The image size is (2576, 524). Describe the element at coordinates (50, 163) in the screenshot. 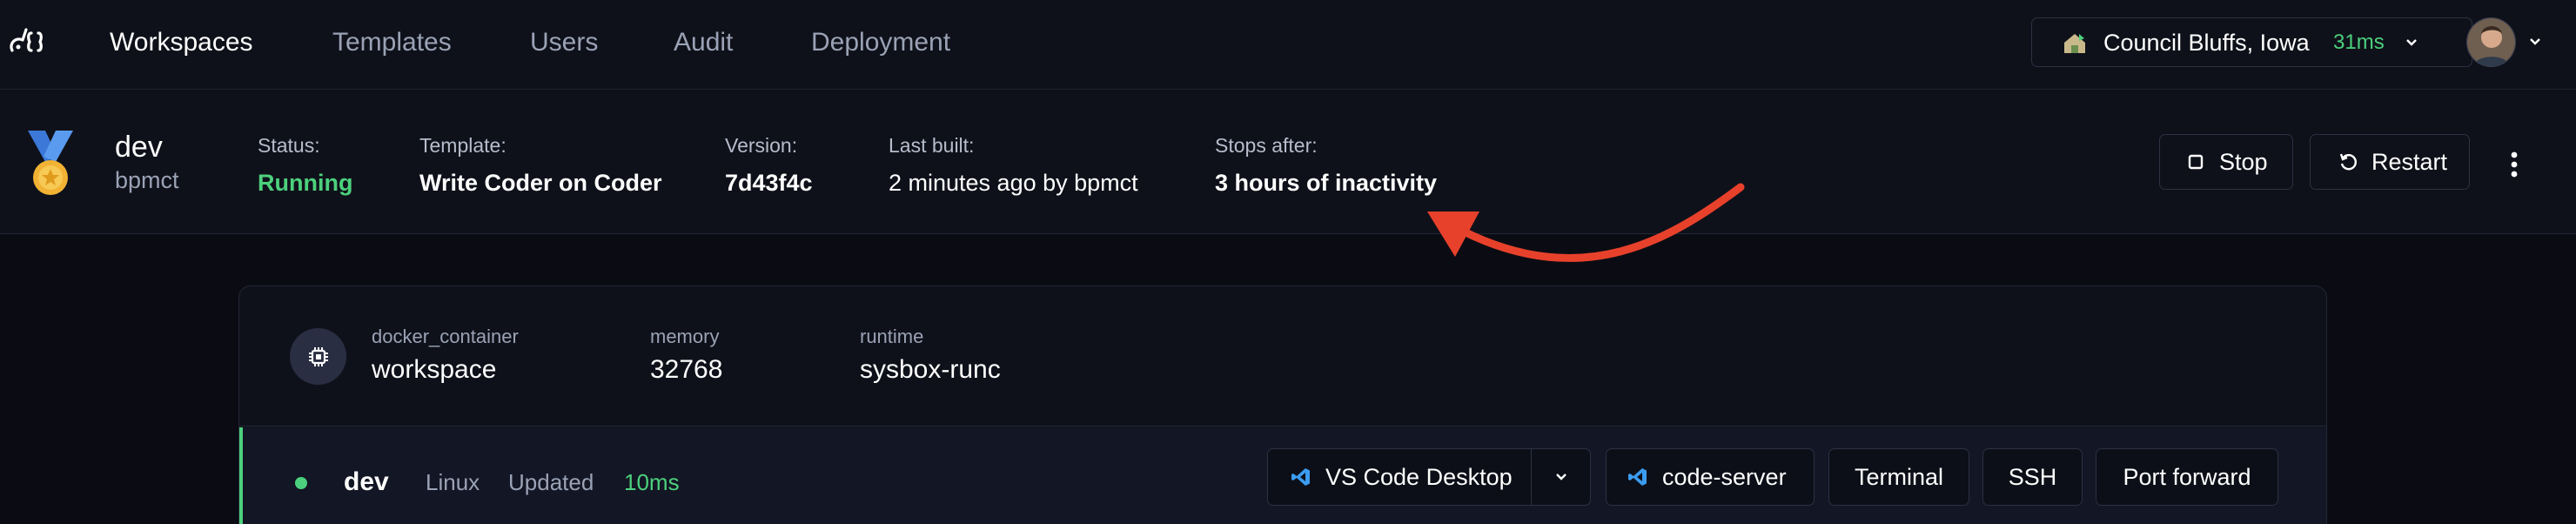

I see `medal-icon` at that location.